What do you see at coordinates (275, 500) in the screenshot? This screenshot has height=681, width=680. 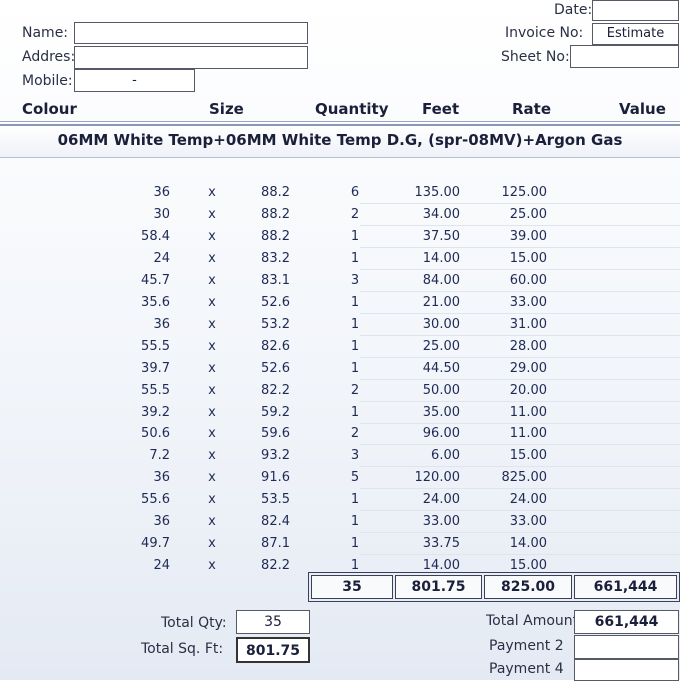 I see `cell-height: 53.5` at bounding box center [275, 500].